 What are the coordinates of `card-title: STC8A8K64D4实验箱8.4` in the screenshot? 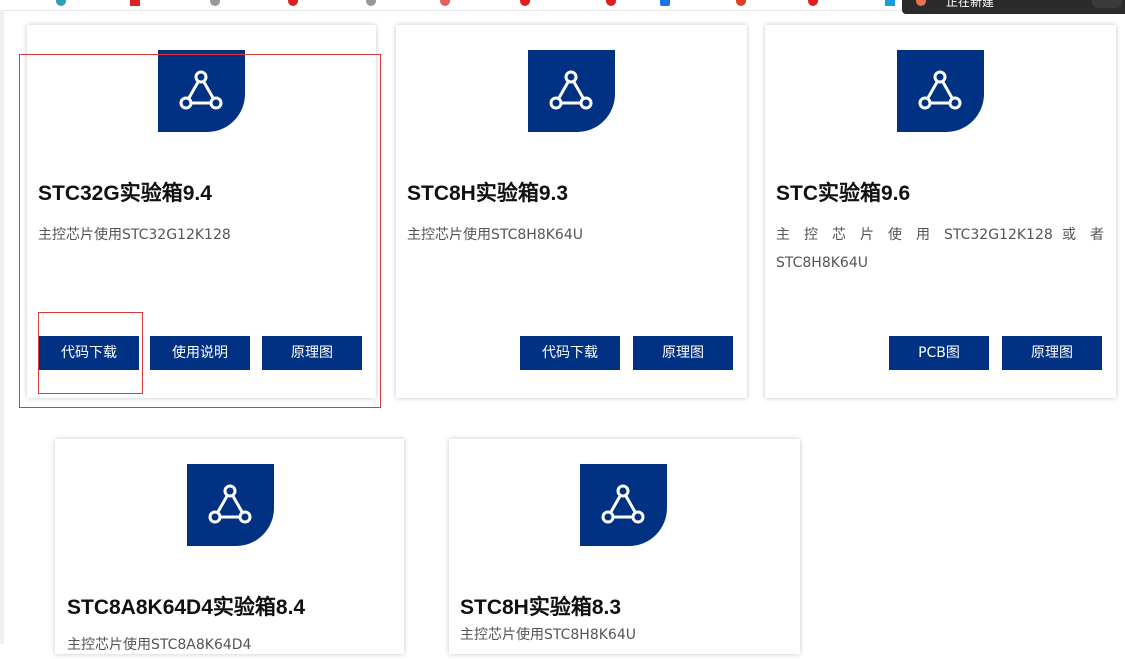 It's located at (186, 607).